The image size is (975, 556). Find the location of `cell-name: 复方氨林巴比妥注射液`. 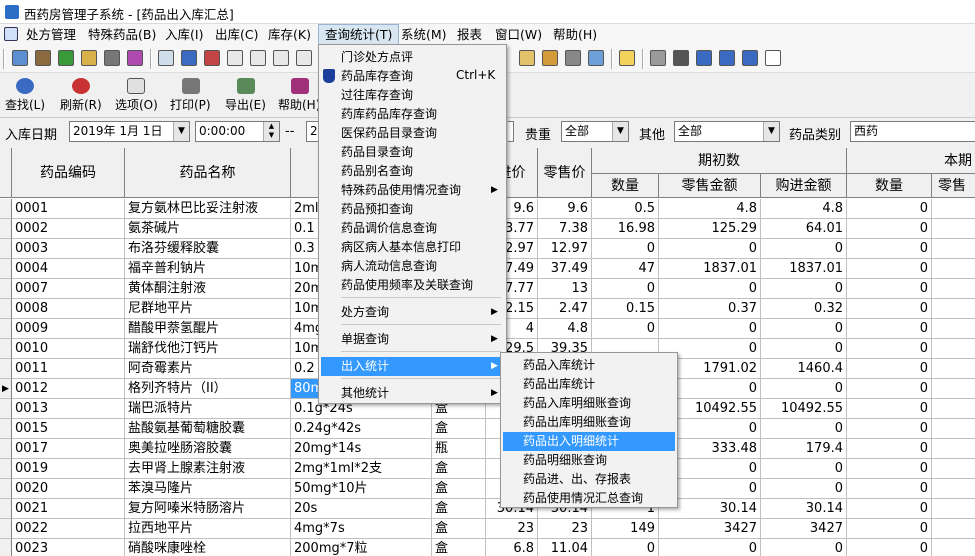

cell-name: 复方氨林巴比妥注射液 is located at coordinates (208, 209).